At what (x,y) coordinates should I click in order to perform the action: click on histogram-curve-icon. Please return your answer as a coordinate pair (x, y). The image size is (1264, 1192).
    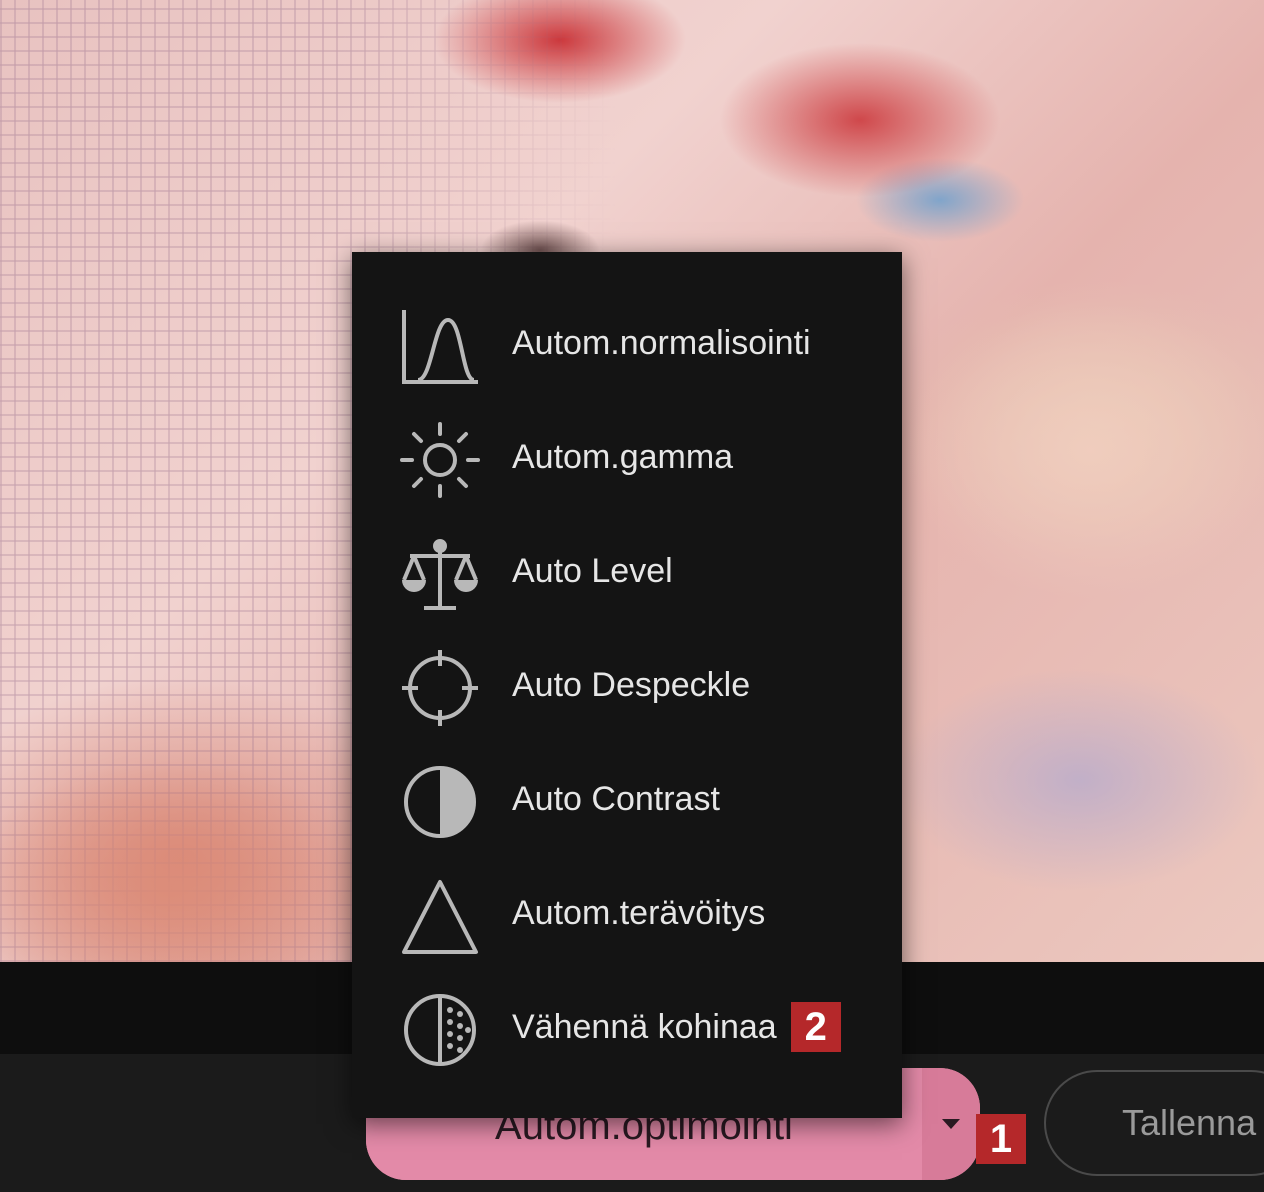
    Looking at the image, I should click on (440, 347).